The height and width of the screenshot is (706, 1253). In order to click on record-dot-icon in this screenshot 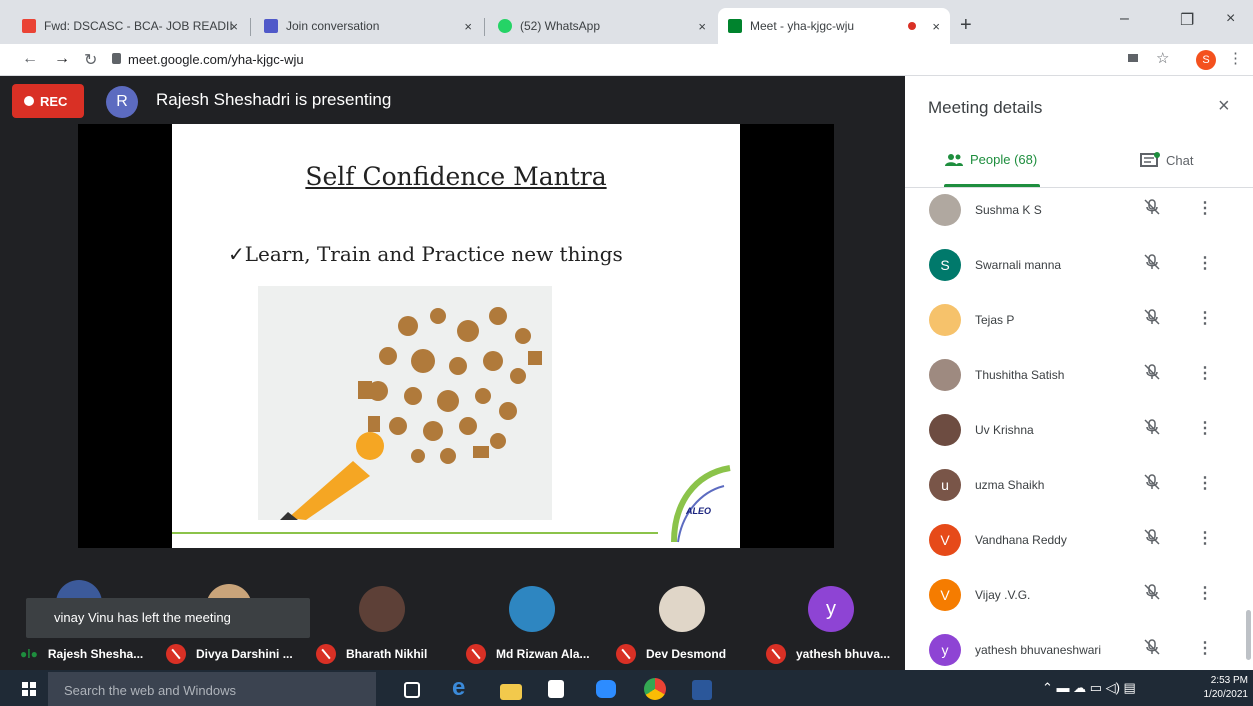, I will do `click(29, 101)`.